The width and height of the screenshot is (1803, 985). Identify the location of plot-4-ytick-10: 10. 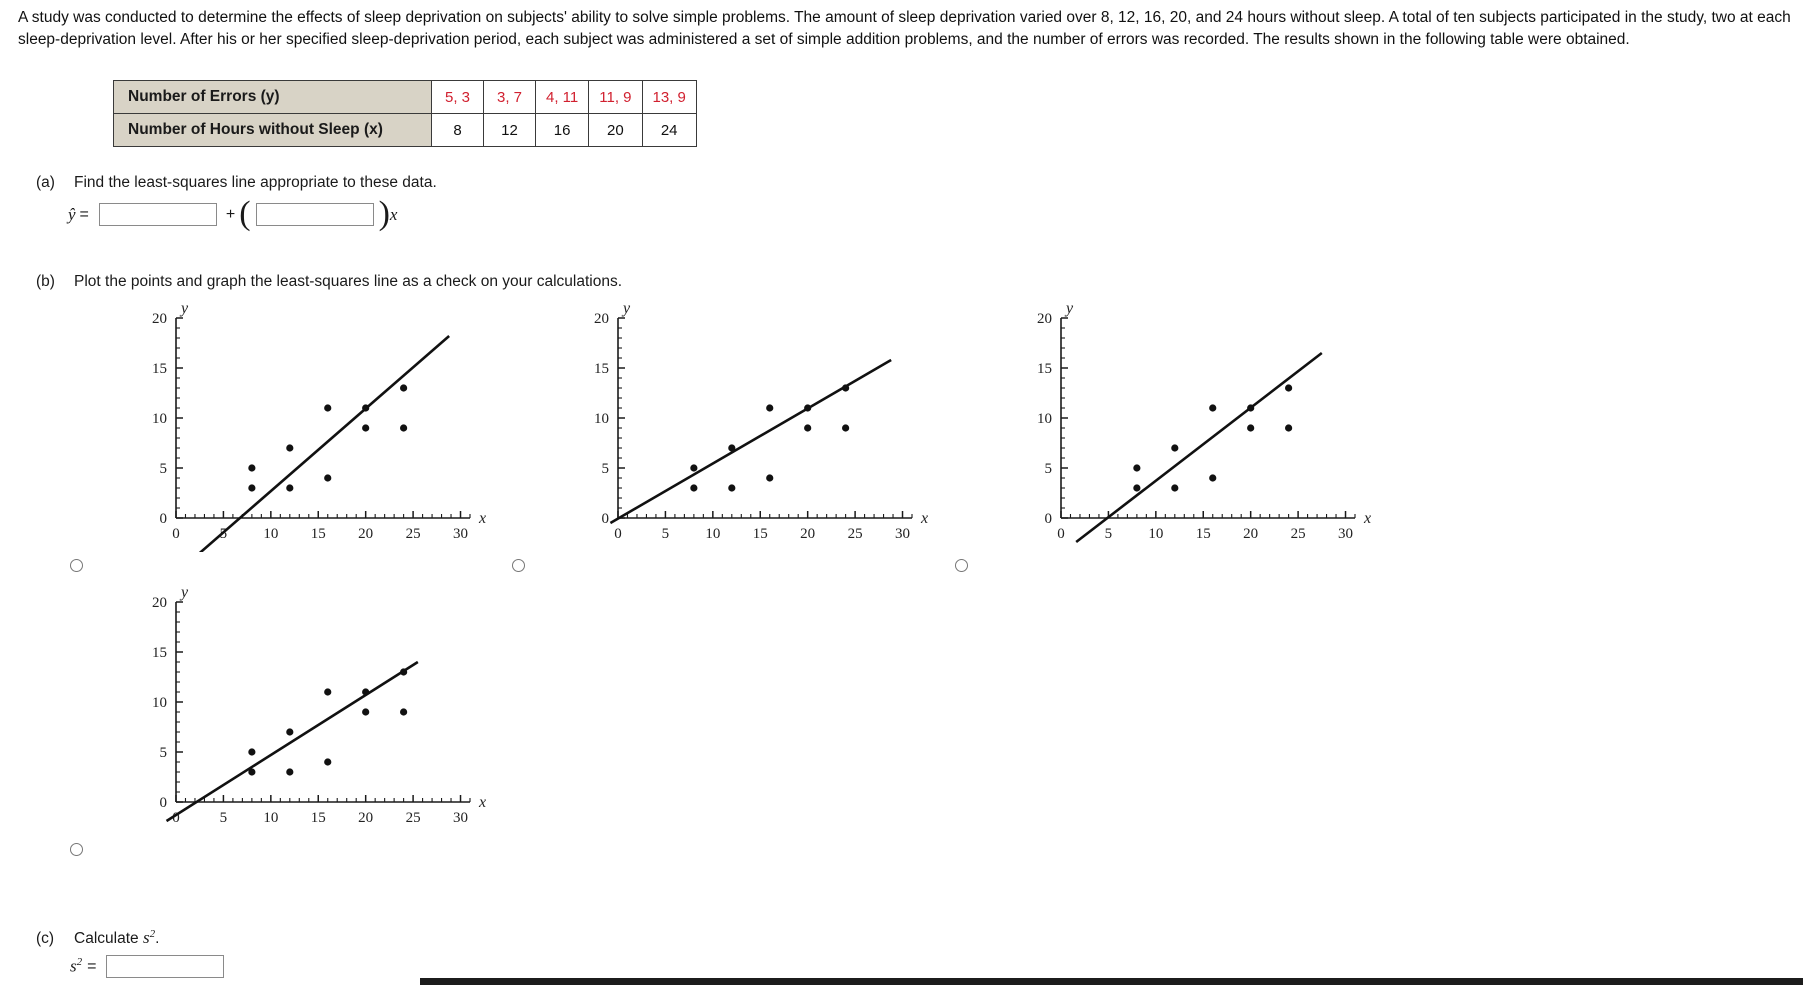
(159, 703).